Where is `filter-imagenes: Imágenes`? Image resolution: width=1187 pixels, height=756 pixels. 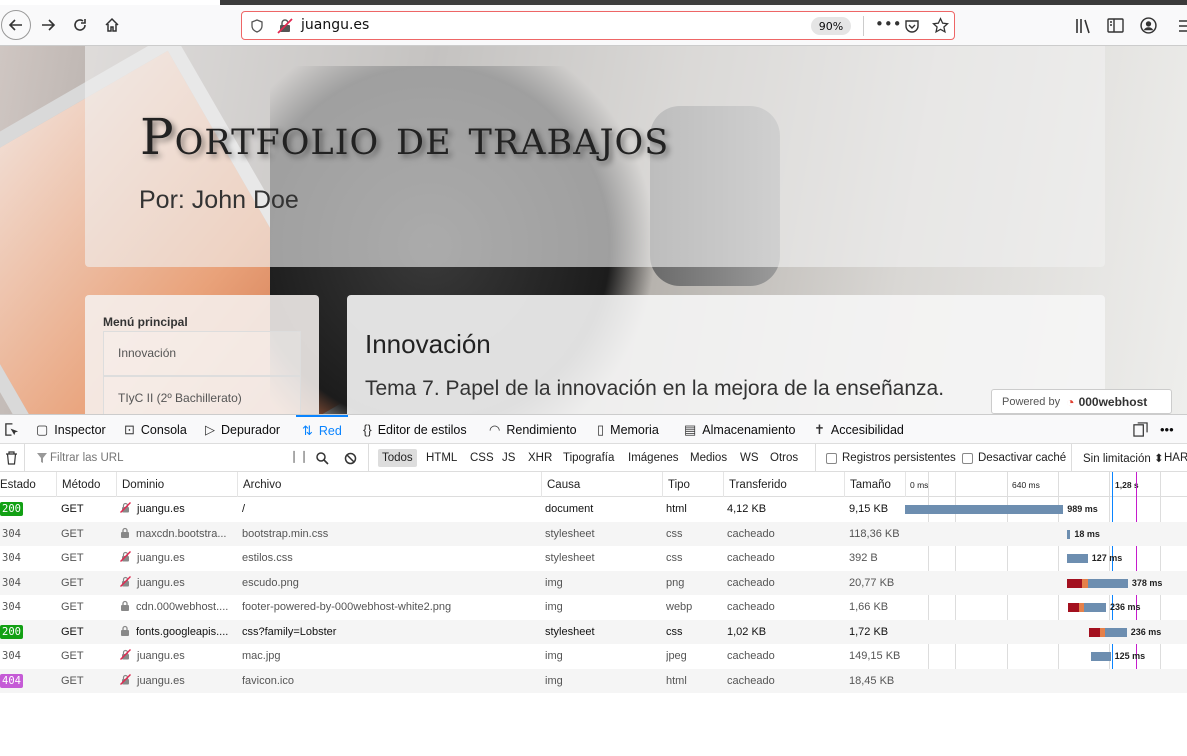
filter-imagenes: Imágenes is located at coordinates (653, 458).